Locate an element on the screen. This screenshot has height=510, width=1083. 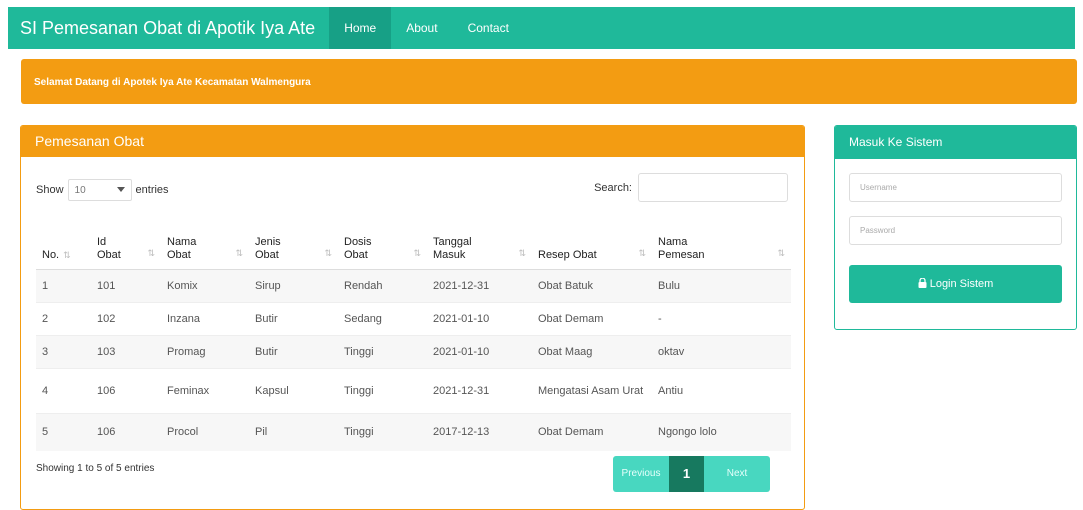
entries-select: 10 is located at coordinates (99, 190).